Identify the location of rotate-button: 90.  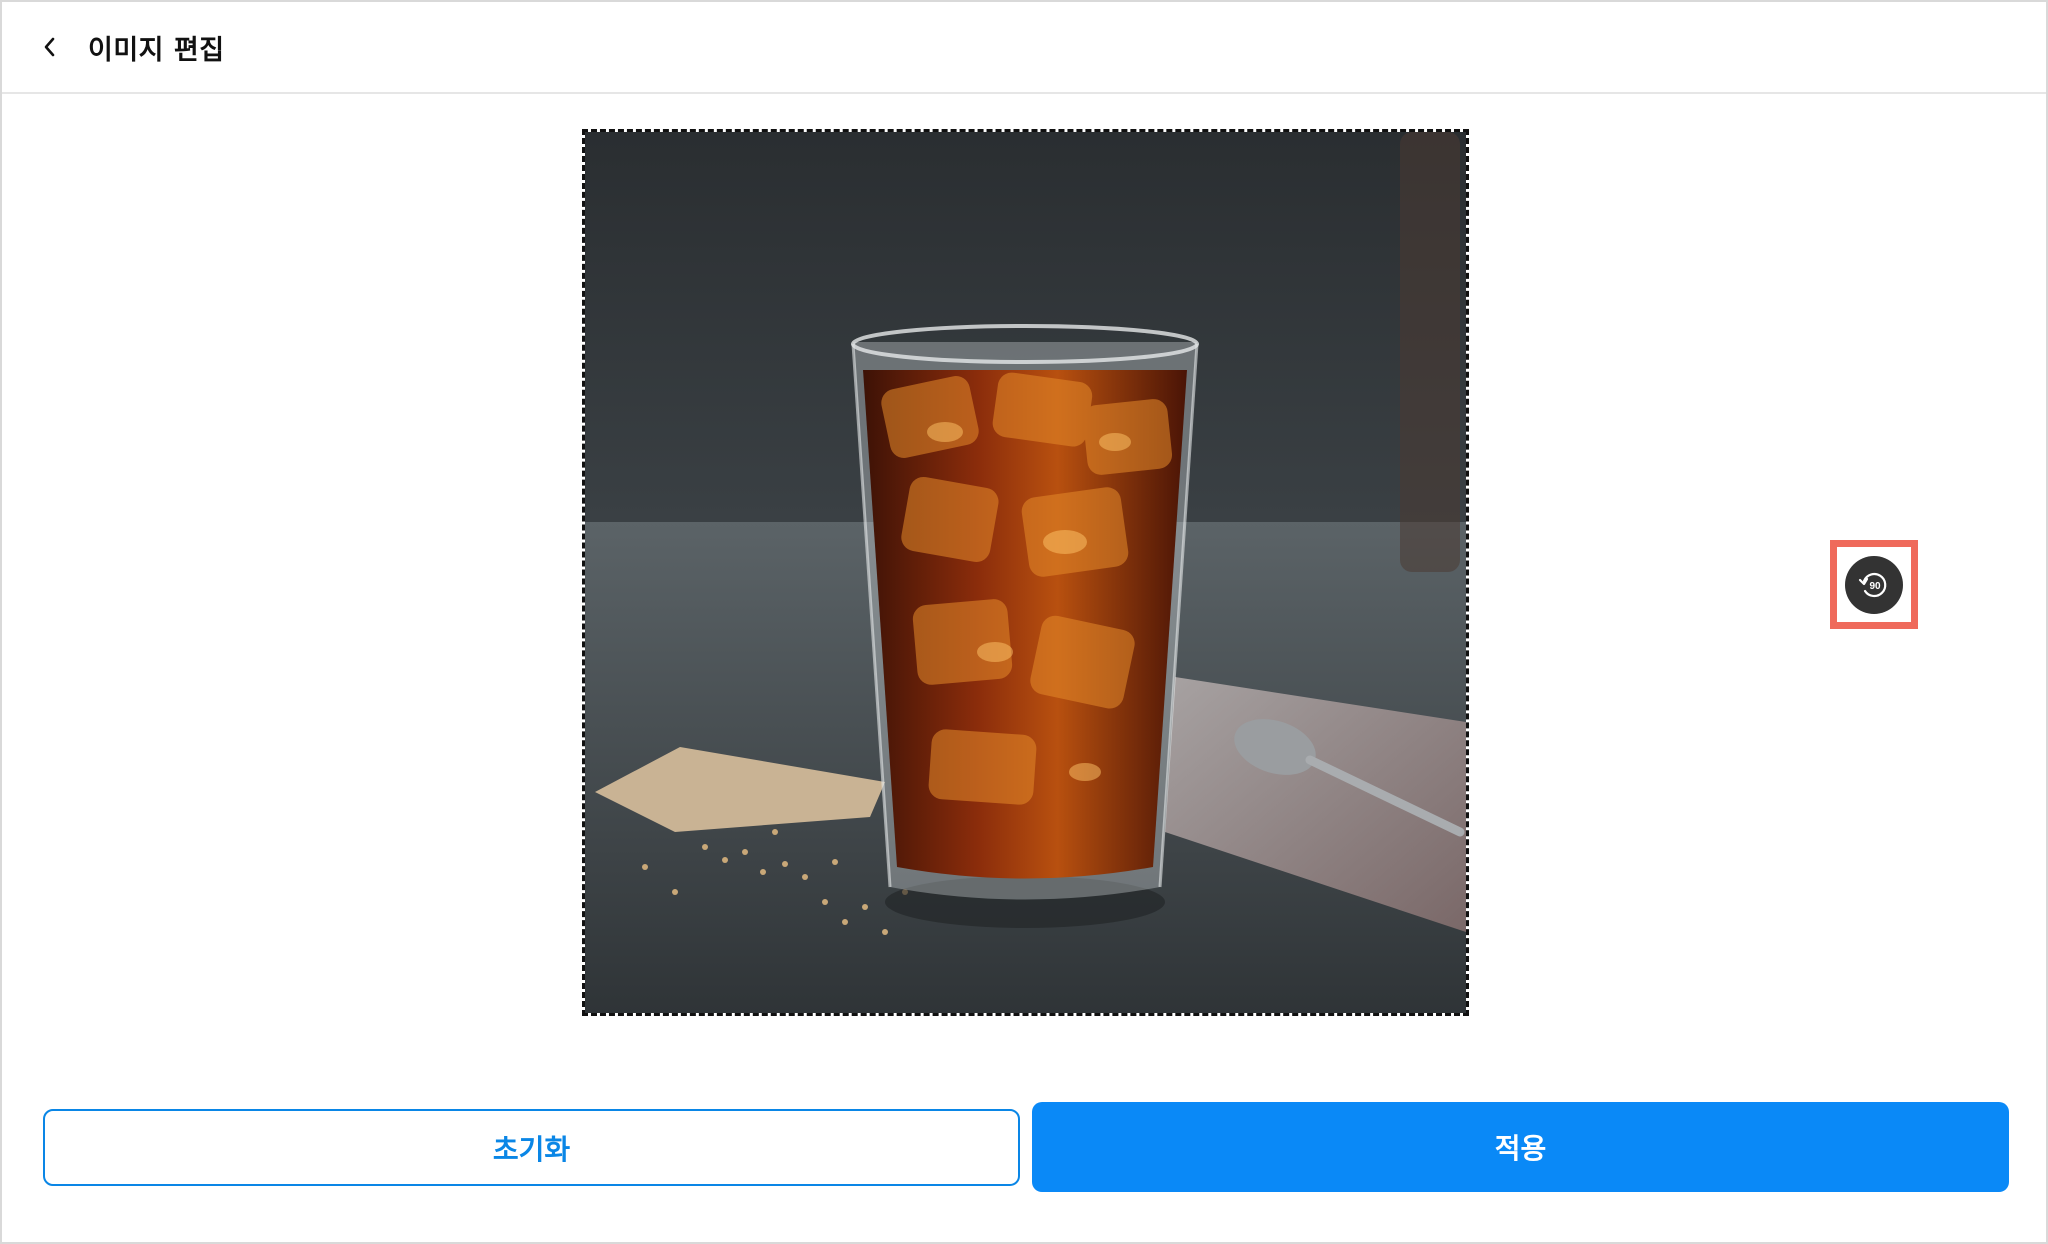
(1874, 584).